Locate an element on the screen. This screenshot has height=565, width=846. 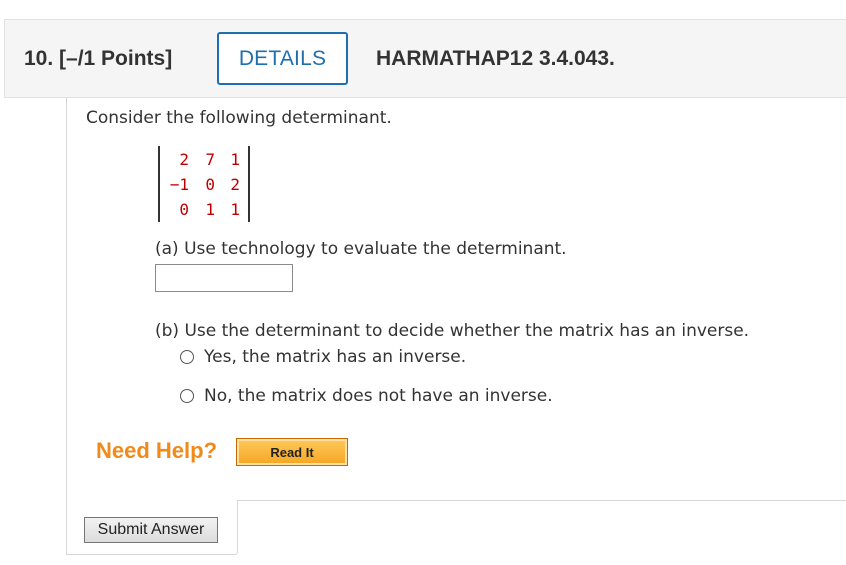
read-it-button: Read It is located at coordinates (292, 452).